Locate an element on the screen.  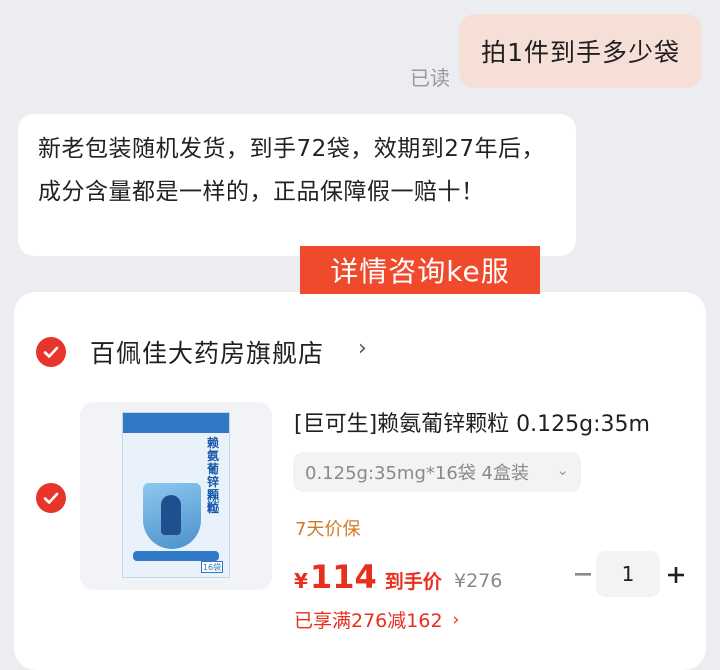
spec-selector: 0.125g:35mg*16袋 4盒装 ⌄ is located at coordinates (437, 472).